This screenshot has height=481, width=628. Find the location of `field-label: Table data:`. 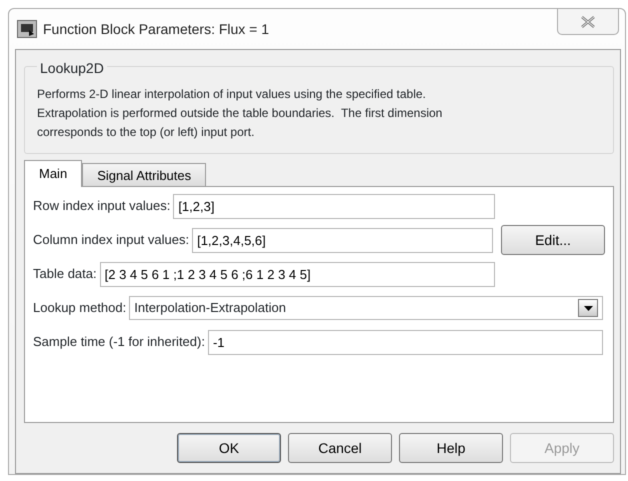

field-label: Table data: is located at coordinates (65, 274).